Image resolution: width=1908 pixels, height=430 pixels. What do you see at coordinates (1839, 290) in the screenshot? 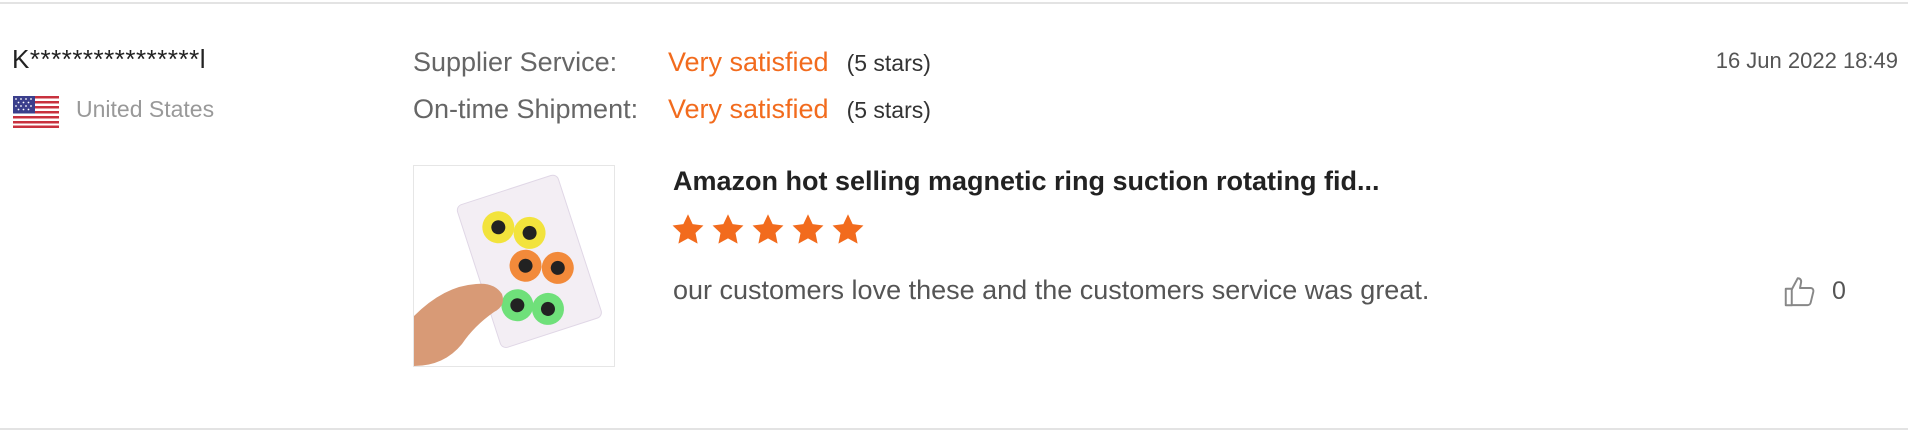
I see `like-count: 0` at bounding box center [1839, 290].